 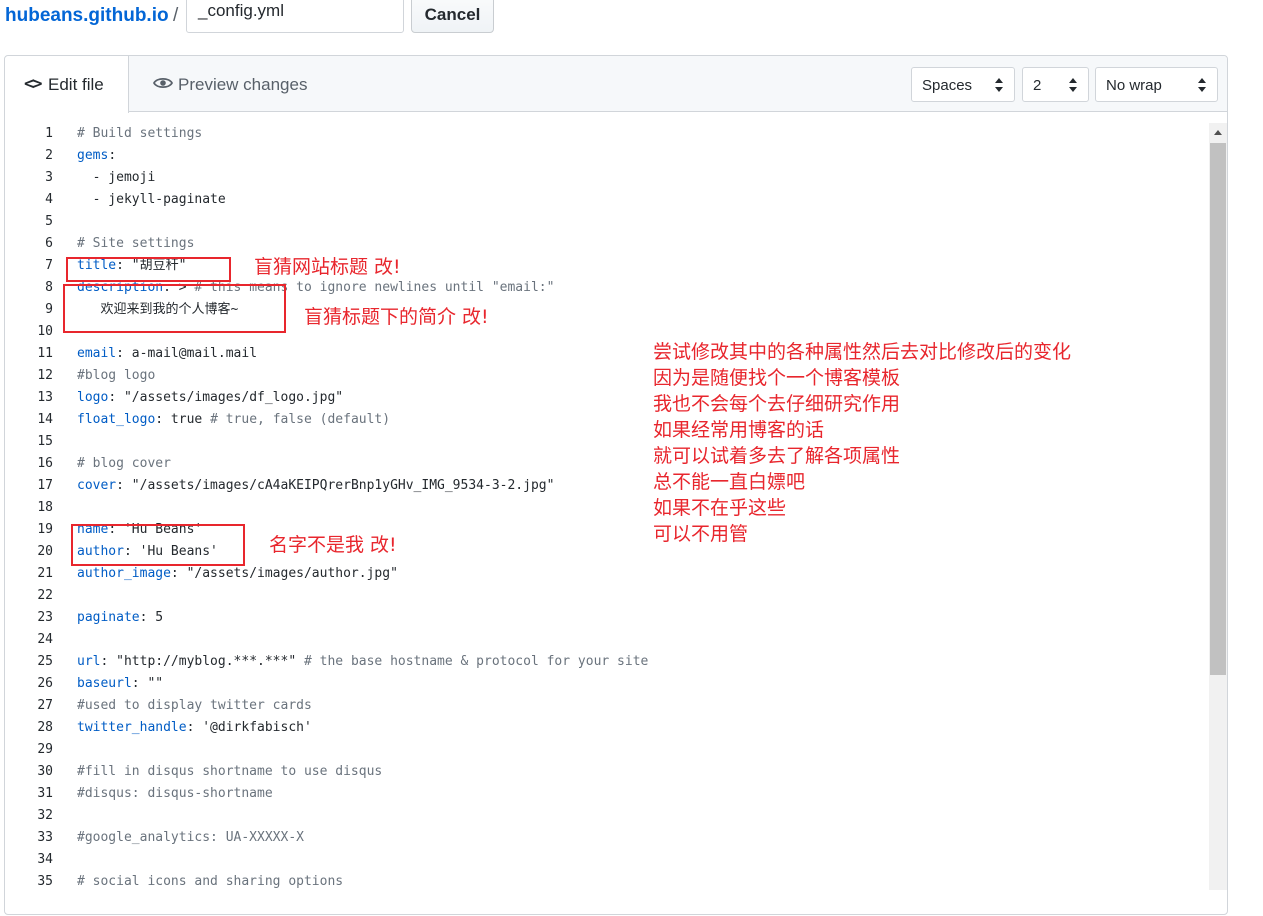 What do you see at coordinates (605, 728) in the screenshot?
I see `code-line: 28 twitter_handle: '@dirkfabisch'` at bounding box center [605, 728].